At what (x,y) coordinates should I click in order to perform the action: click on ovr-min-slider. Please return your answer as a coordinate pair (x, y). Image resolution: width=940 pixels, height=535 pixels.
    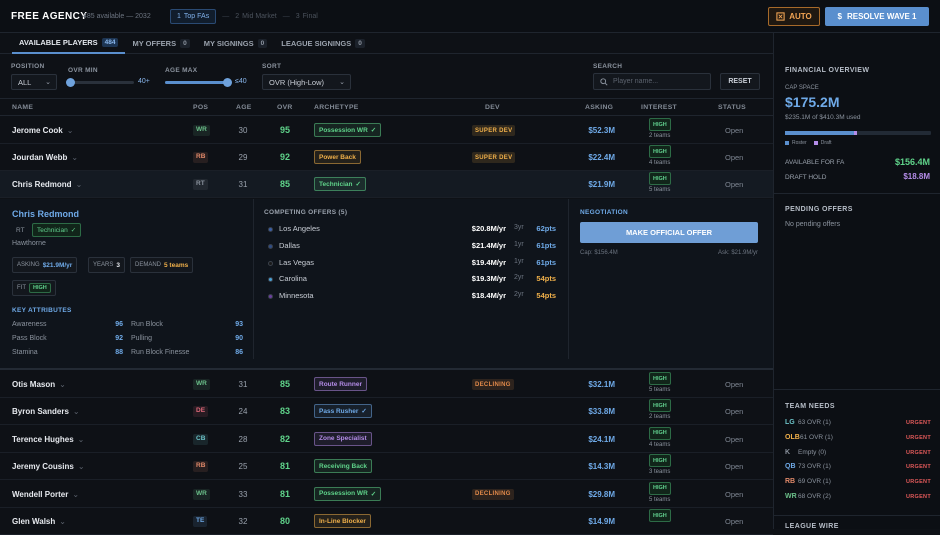
    Looking at the image, I should click on (100, 82).